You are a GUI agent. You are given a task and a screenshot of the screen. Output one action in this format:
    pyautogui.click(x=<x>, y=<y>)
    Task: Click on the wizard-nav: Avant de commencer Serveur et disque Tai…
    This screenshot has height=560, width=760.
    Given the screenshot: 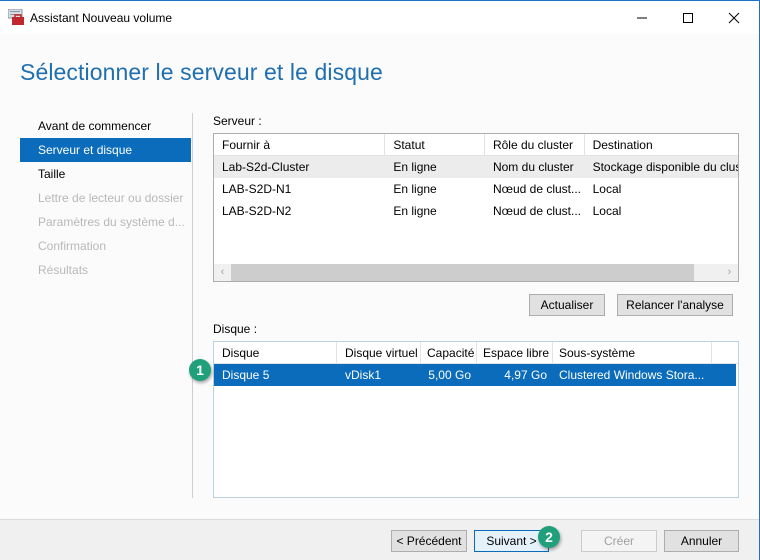 What is the action you would take?
    pyautogui.click(x=105, y=198)
    